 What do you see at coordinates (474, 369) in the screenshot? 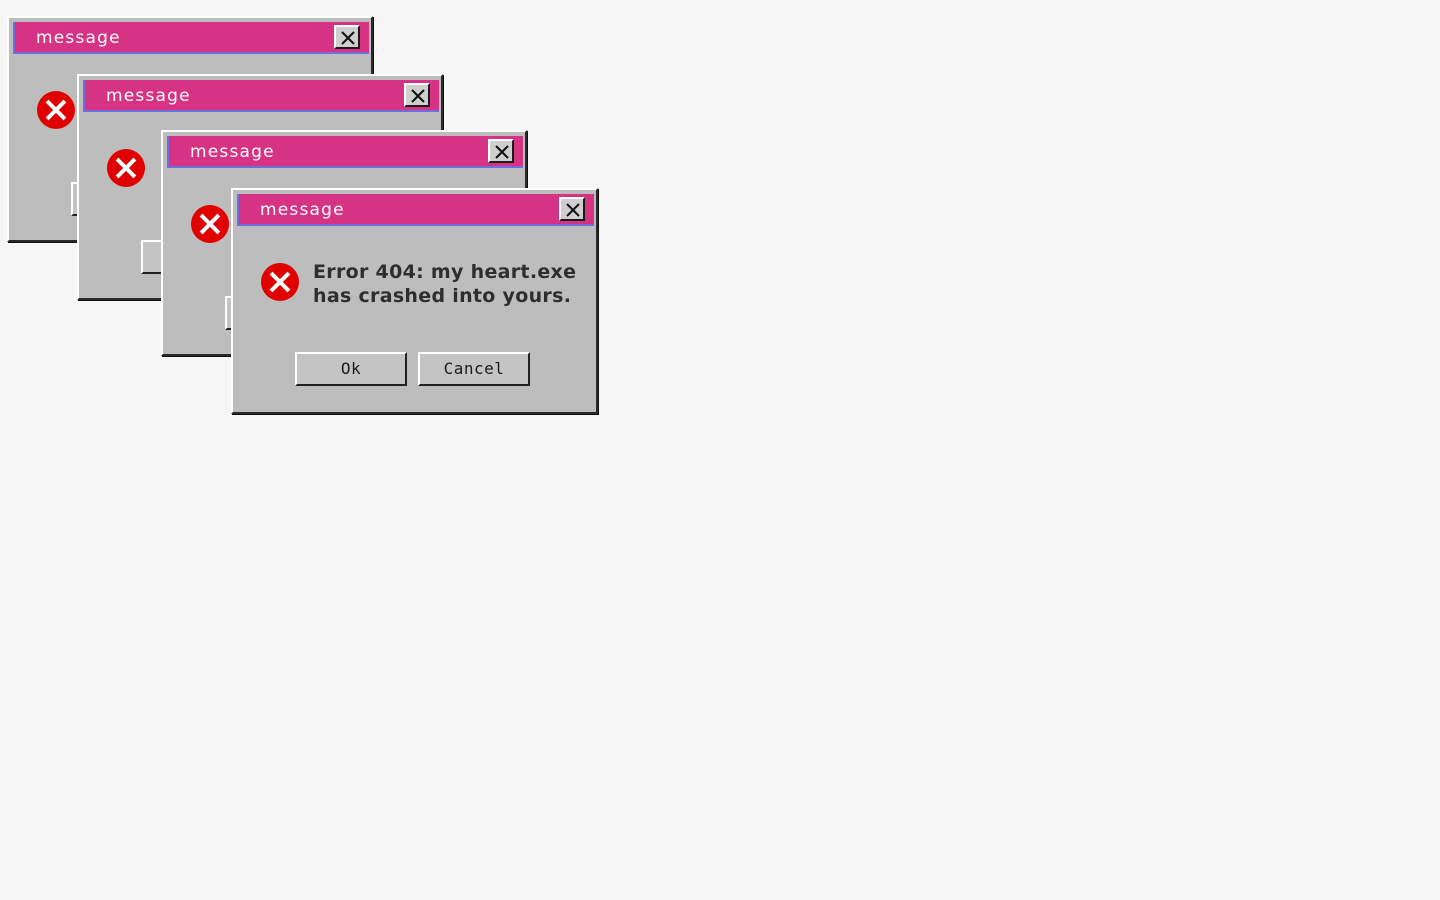
I see `cancel-button: Cancel` at bounding box center [474, 369].